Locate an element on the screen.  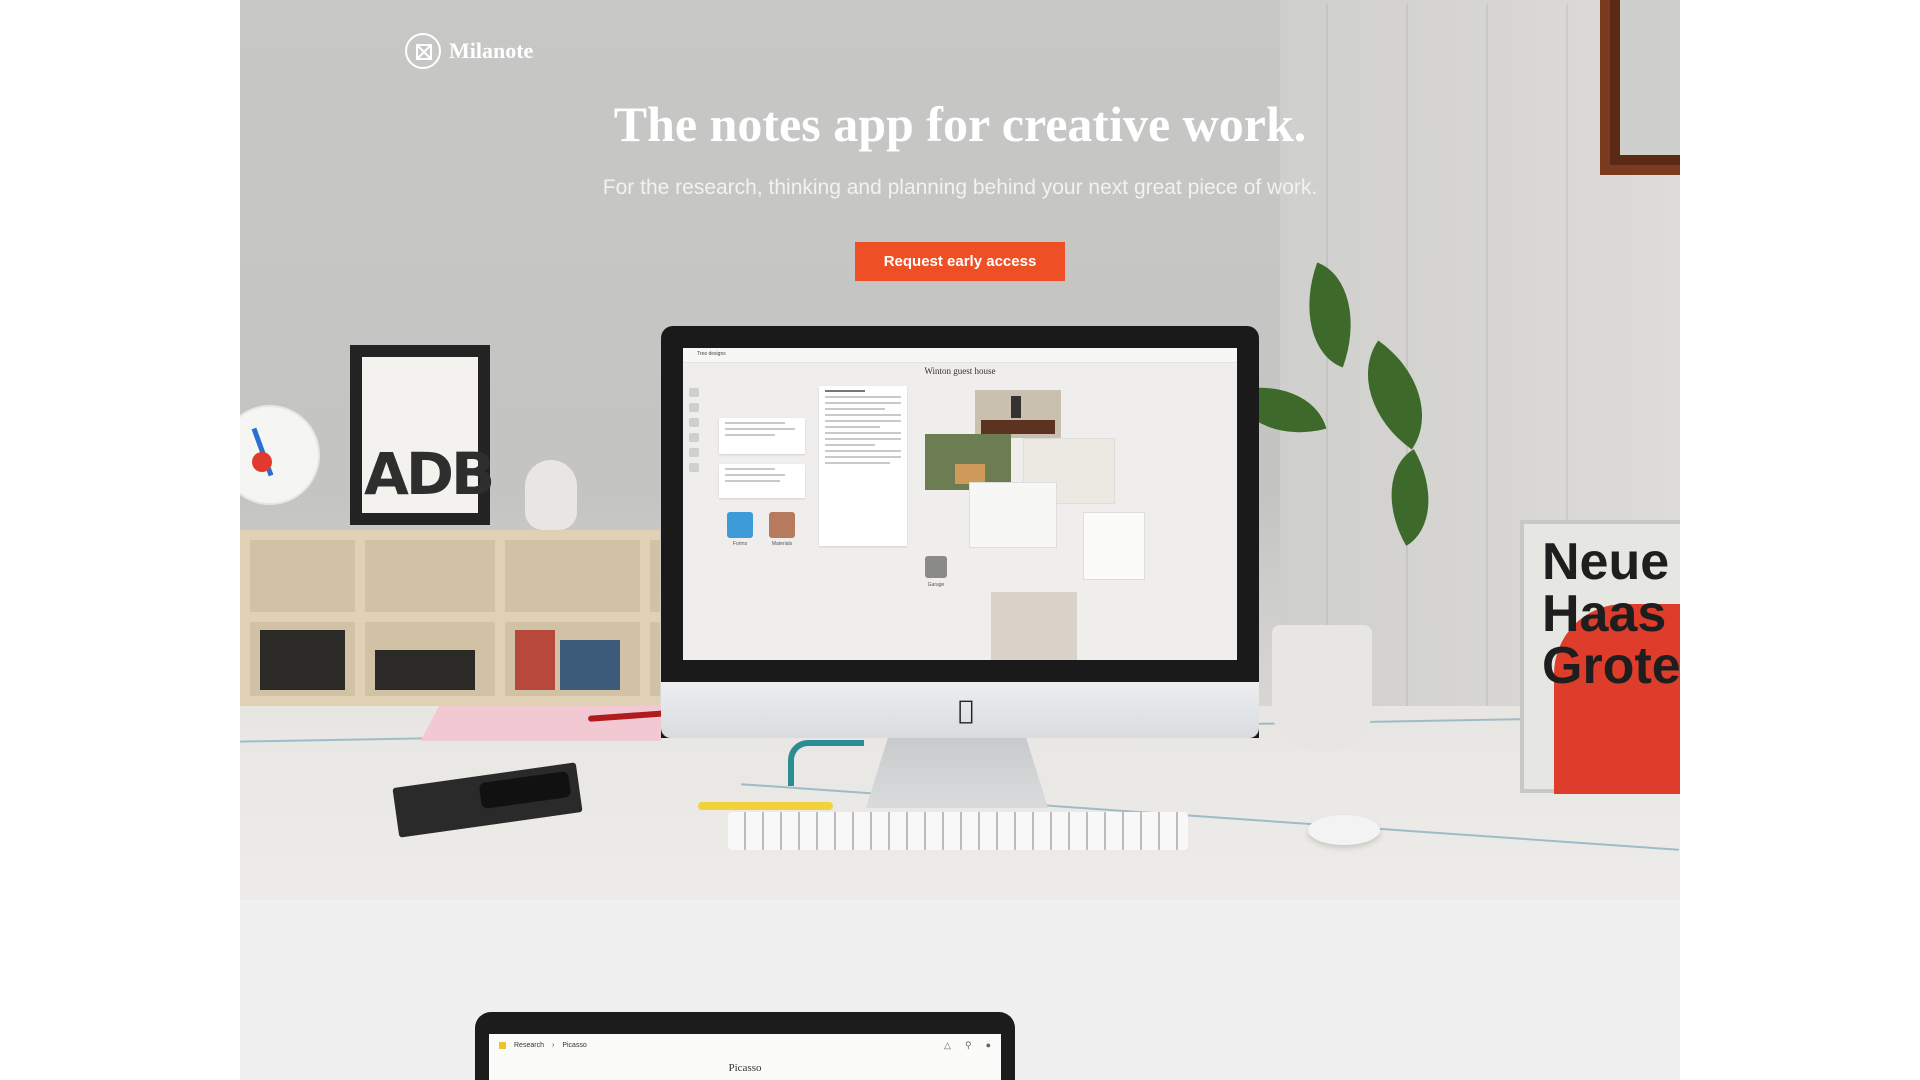
request-early-access-button: Request early access is located at coordinates (960, 261).